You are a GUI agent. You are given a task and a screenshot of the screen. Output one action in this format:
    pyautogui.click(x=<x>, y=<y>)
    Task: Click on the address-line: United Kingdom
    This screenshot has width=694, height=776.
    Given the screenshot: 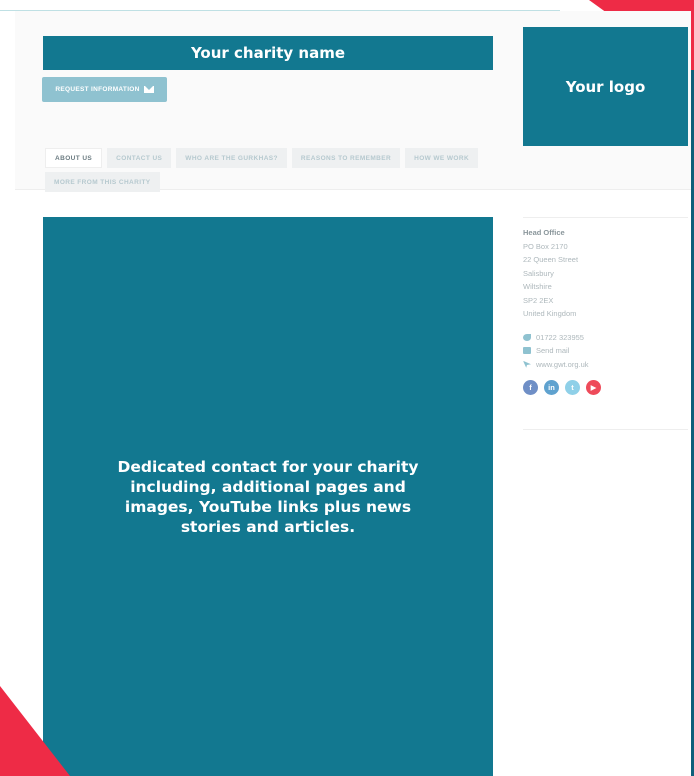 What is the action you would take?
    pyautogui.click(x=550, y=313)
    